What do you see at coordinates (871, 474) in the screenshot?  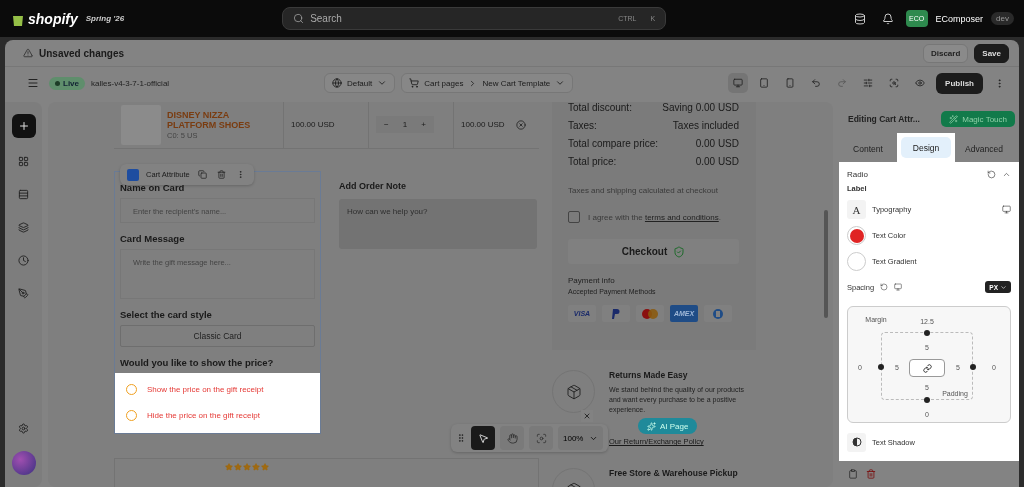 I see `delete-icon` at bounding box center [871, 474].